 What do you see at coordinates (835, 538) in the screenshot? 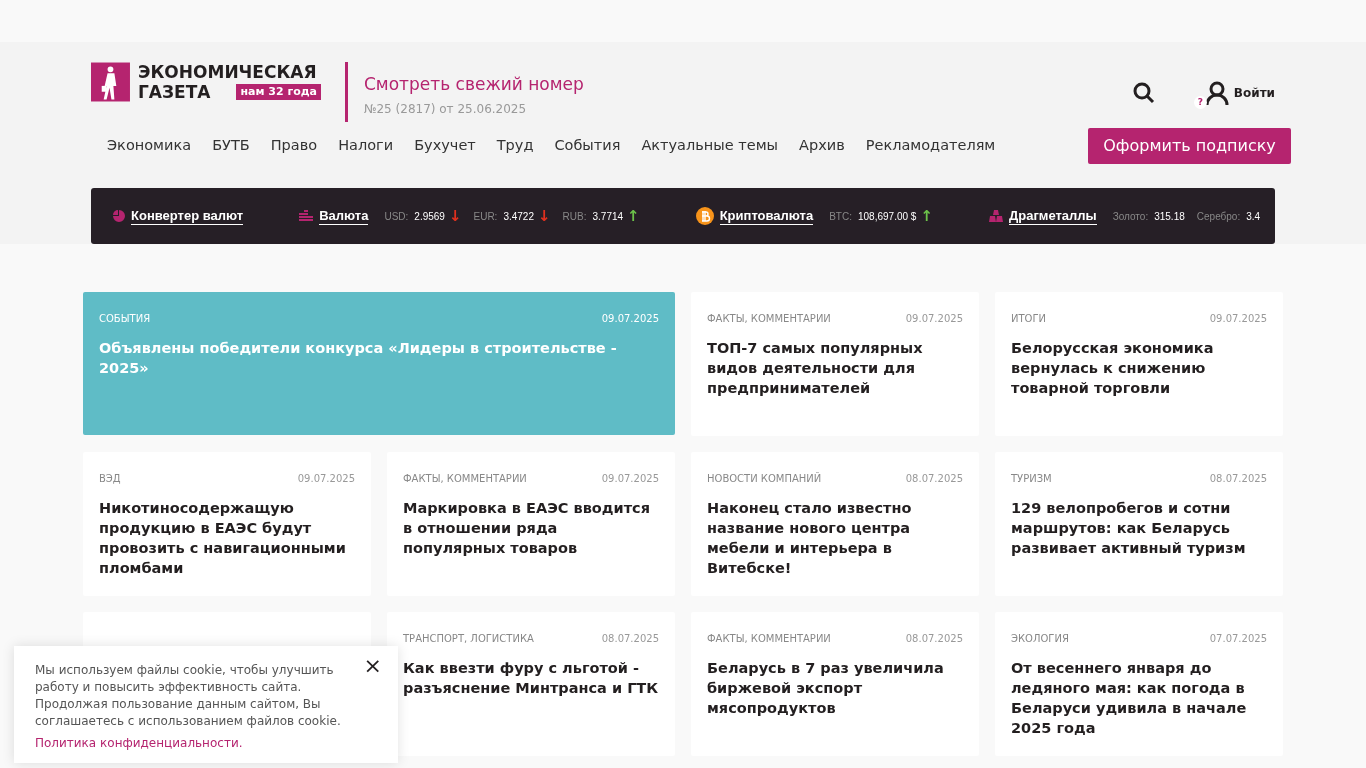
I see `article-title: Наконец стало известно название нового центра мебели и интерьера в Витебске!` at bounding box center [835, 538].